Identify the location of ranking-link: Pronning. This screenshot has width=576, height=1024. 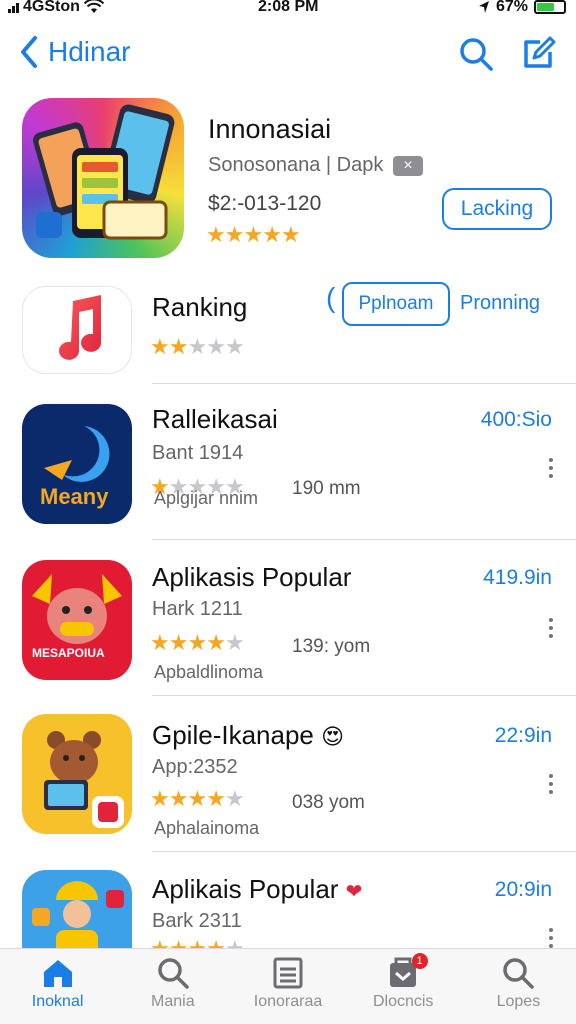
(500, 303).